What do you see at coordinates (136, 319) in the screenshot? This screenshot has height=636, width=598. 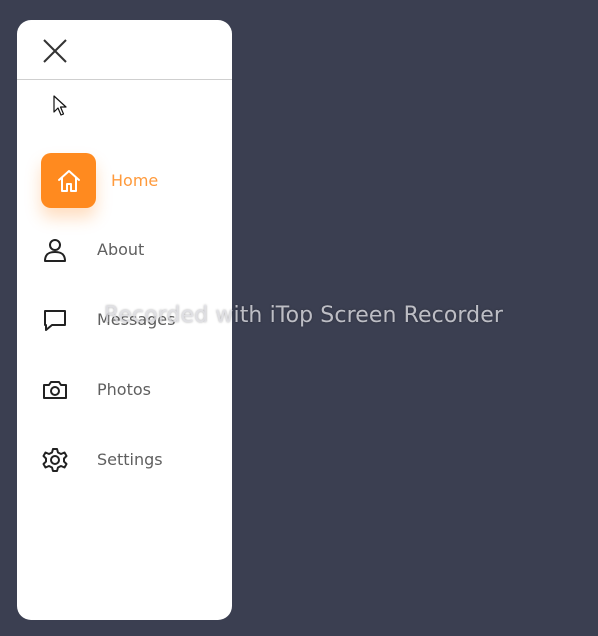 I see `nav-item-label: Messages` at bounding box center [136, 319].